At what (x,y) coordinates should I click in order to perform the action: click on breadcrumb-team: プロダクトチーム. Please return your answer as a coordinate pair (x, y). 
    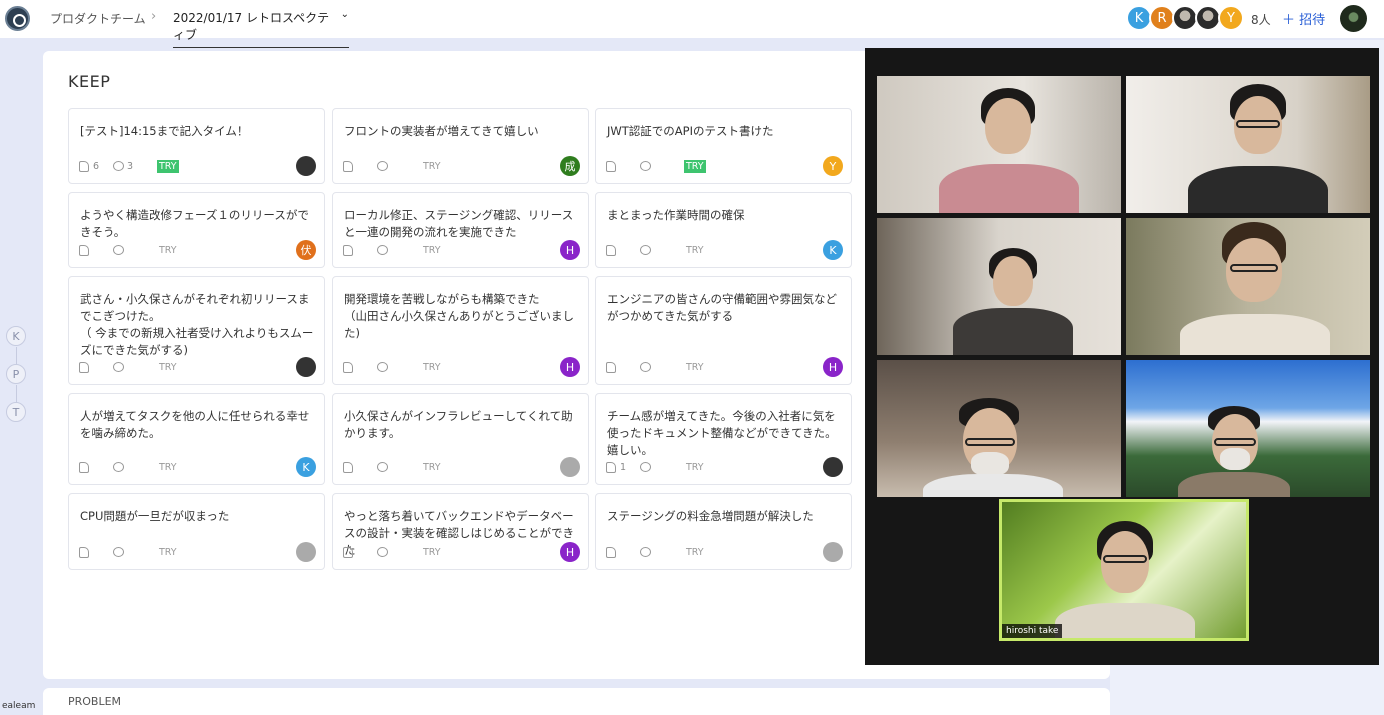
    Looking at the image, I should click on (98, 18).